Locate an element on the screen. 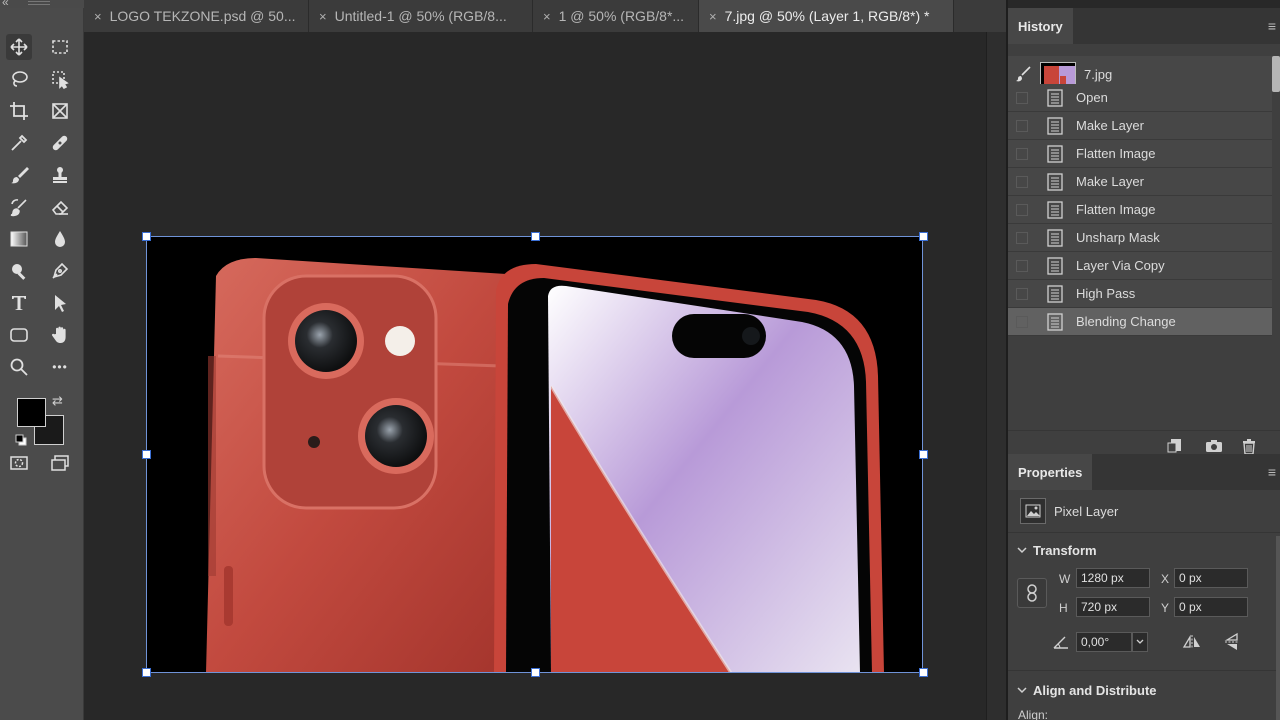  link-dimensions-button is located at coordinates (1032, 593).